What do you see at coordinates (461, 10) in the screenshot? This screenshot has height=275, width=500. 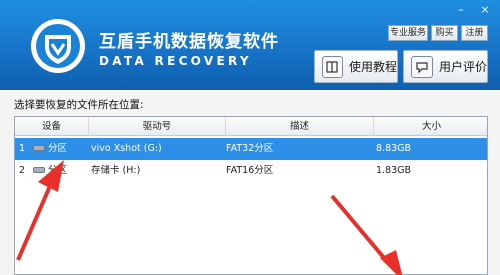 I see `minimize-button: –` at bounding box center [461, 10].